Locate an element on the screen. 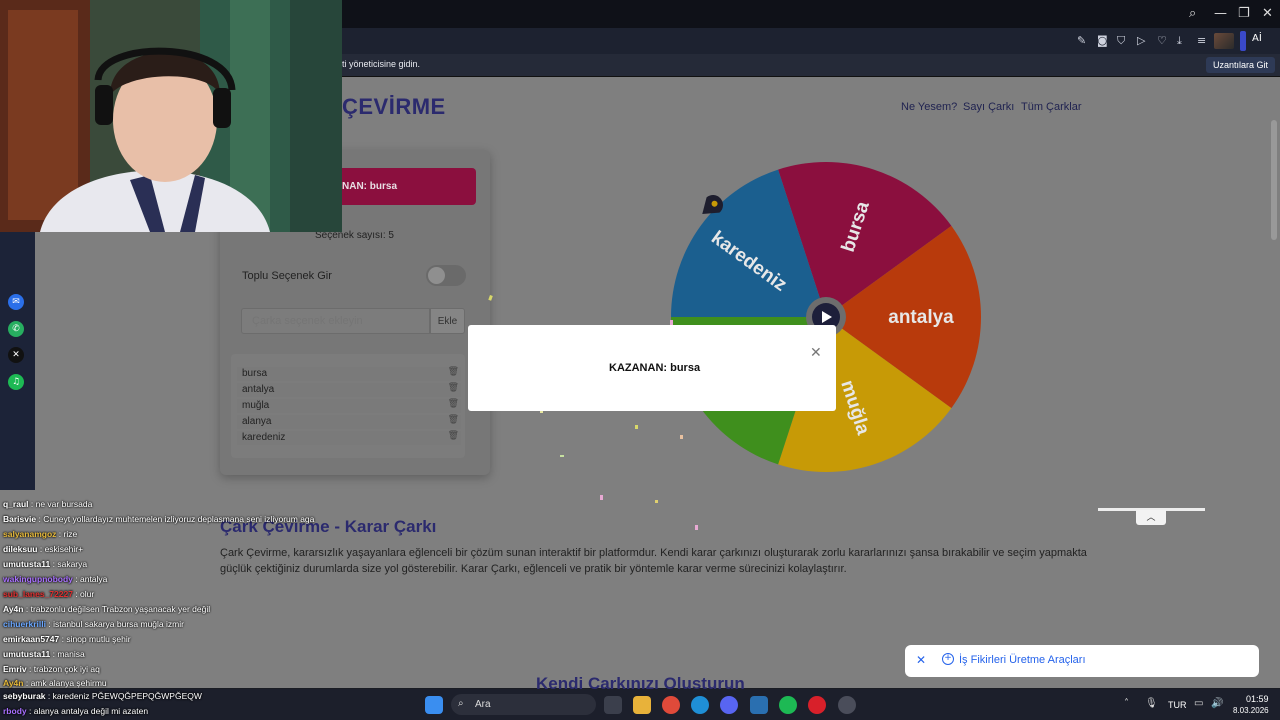 This screenshot has height=720, width=1280. list-item: muğla 🗑 is located at coordinates (349, 406).